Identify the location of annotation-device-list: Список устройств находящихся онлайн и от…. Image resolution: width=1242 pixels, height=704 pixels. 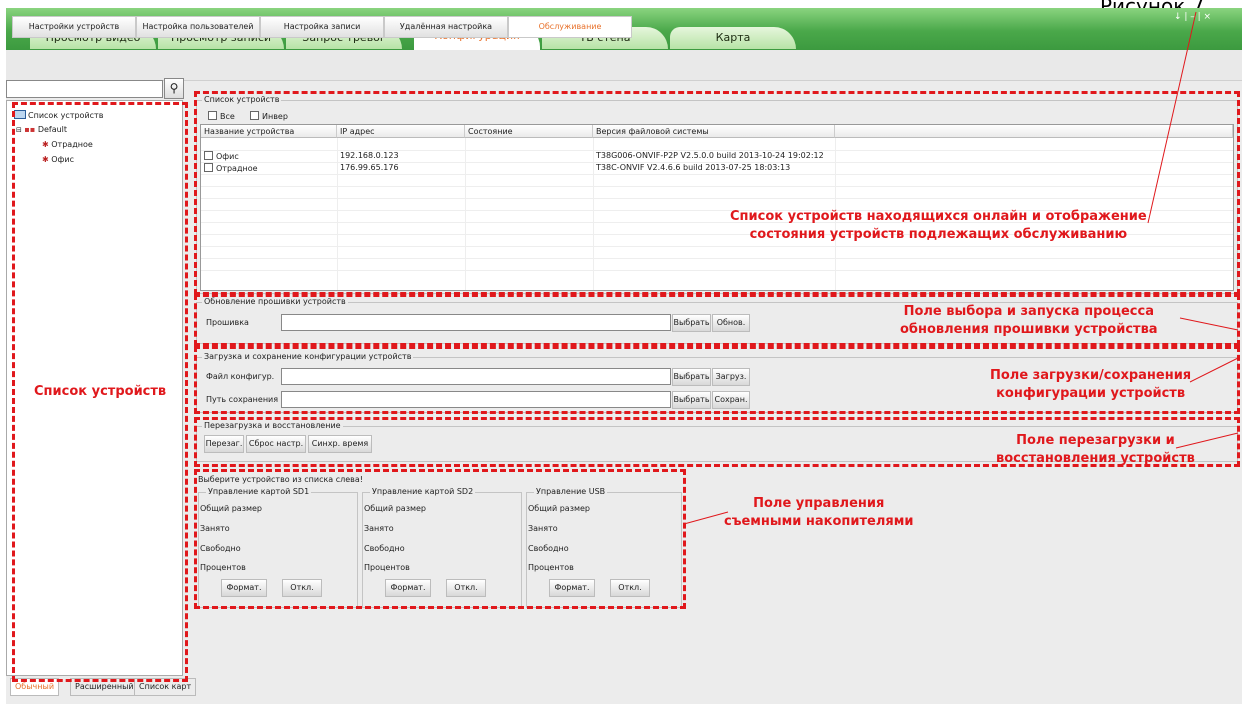
(938, 225).